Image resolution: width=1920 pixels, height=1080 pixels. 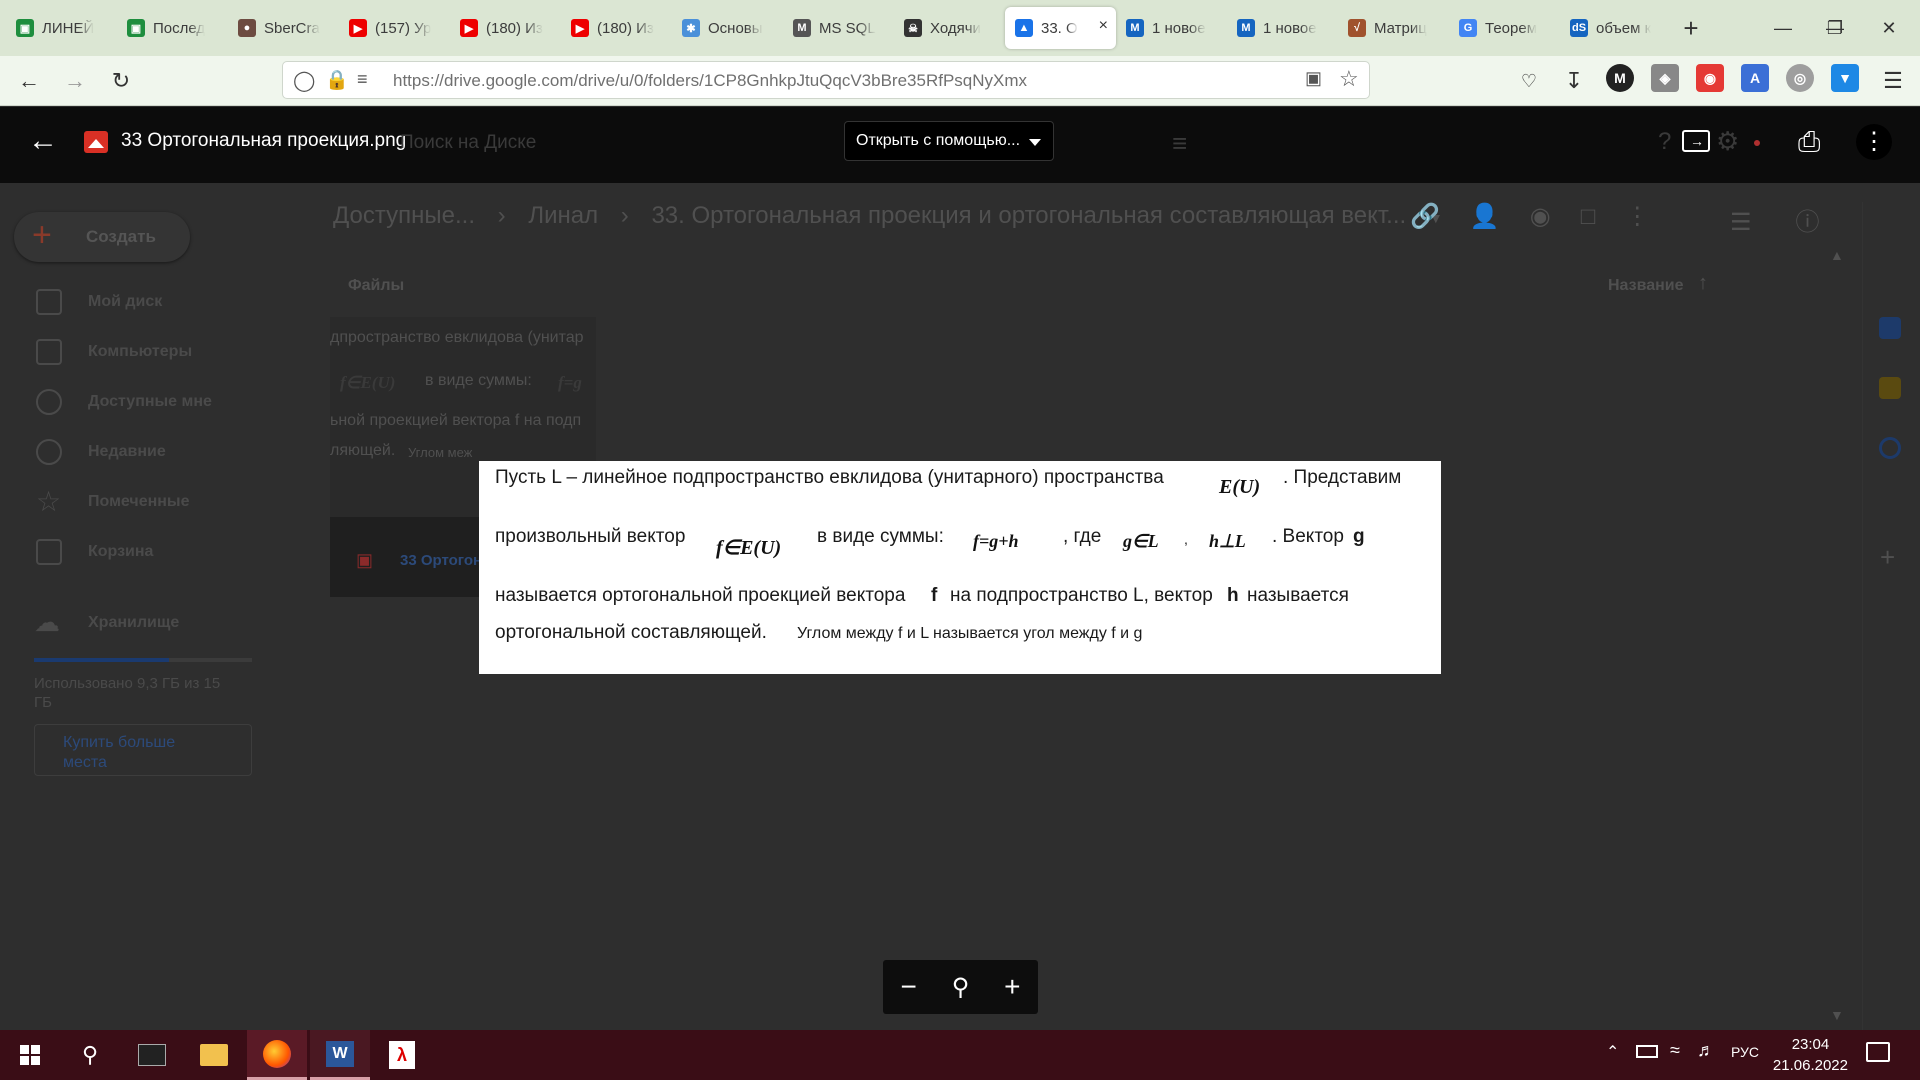 What do you see at coordinates (376, 285) in the screenshot?
I see `files-label: Файлы` at bounding box center [376, 285].